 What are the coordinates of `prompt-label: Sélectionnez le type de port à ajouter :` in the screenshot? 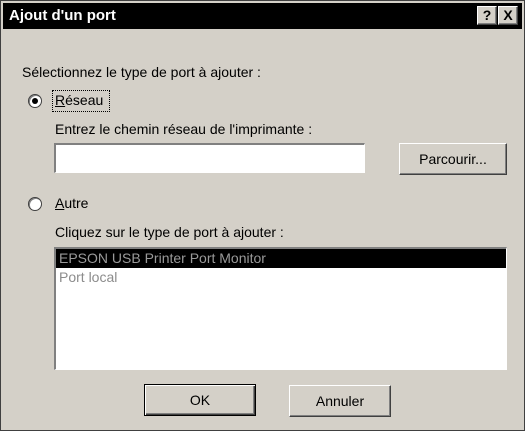 It's located at (141, 72).